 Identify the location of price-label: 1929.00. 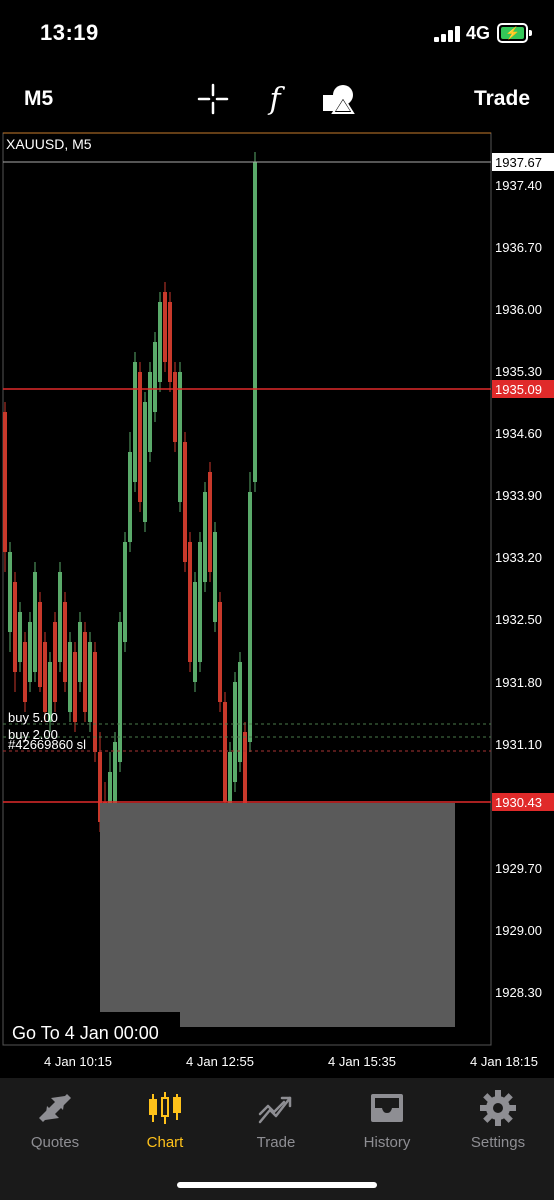
(518, 930).